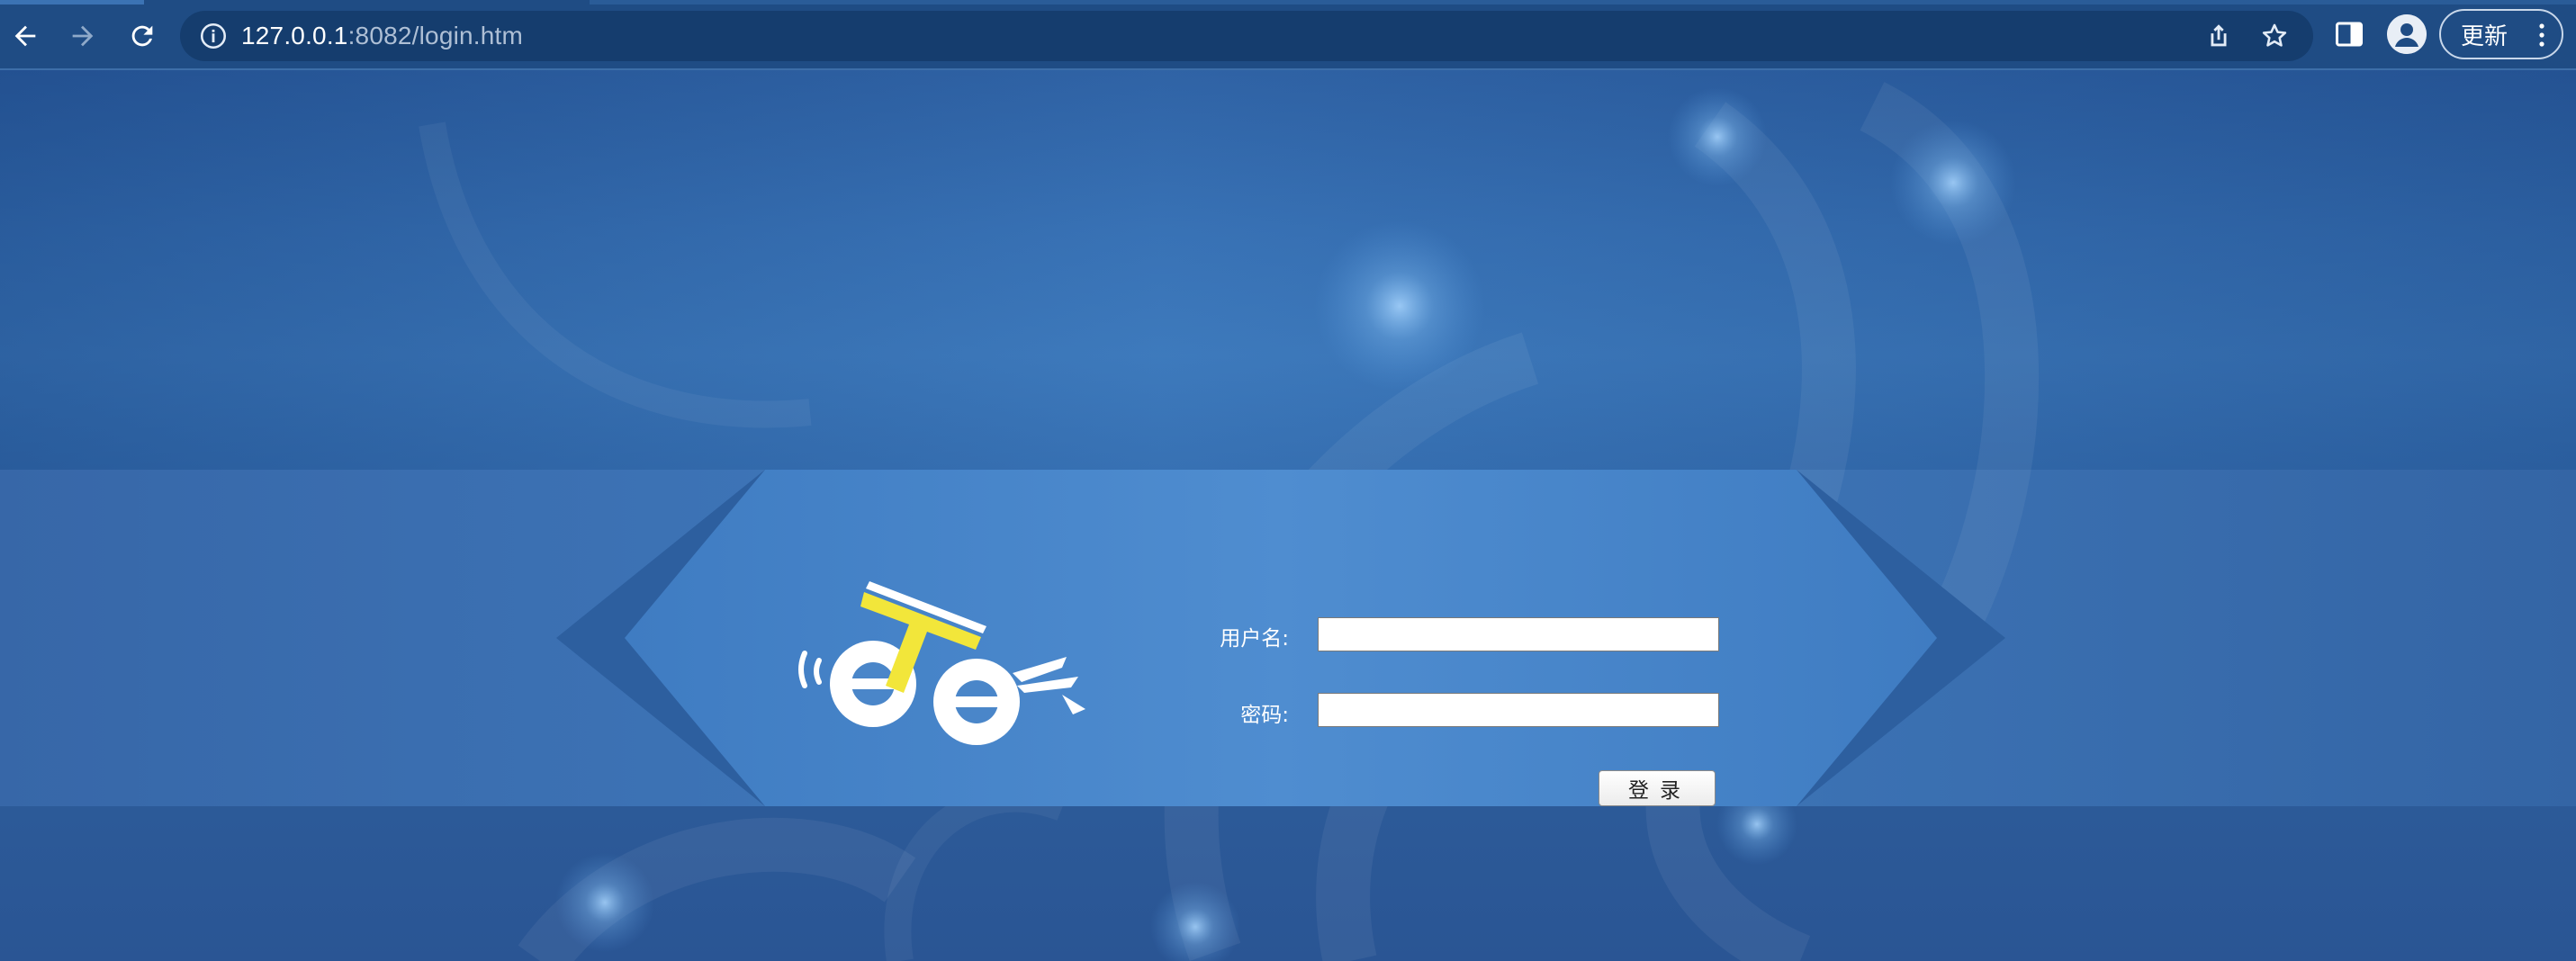 This screenshot has height=961, width=2576. I want to click on update-button: 更新, so click(2501, 34).